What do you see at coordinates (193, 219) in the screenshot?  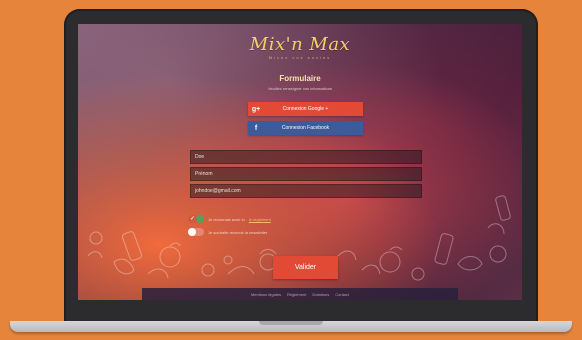 I see `check-icon: ✓` at bounding box center [193, 219].